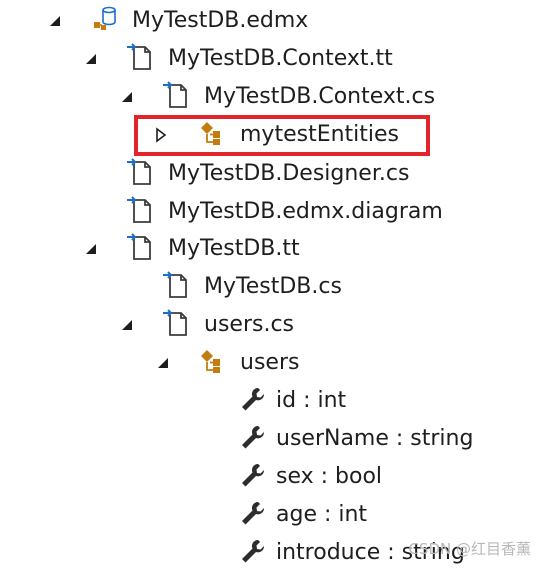  Describe the element at coordinates (289, 173) in the screenshot. I see `tree-item-label: MyTestDB.Designer.cs` at that location.